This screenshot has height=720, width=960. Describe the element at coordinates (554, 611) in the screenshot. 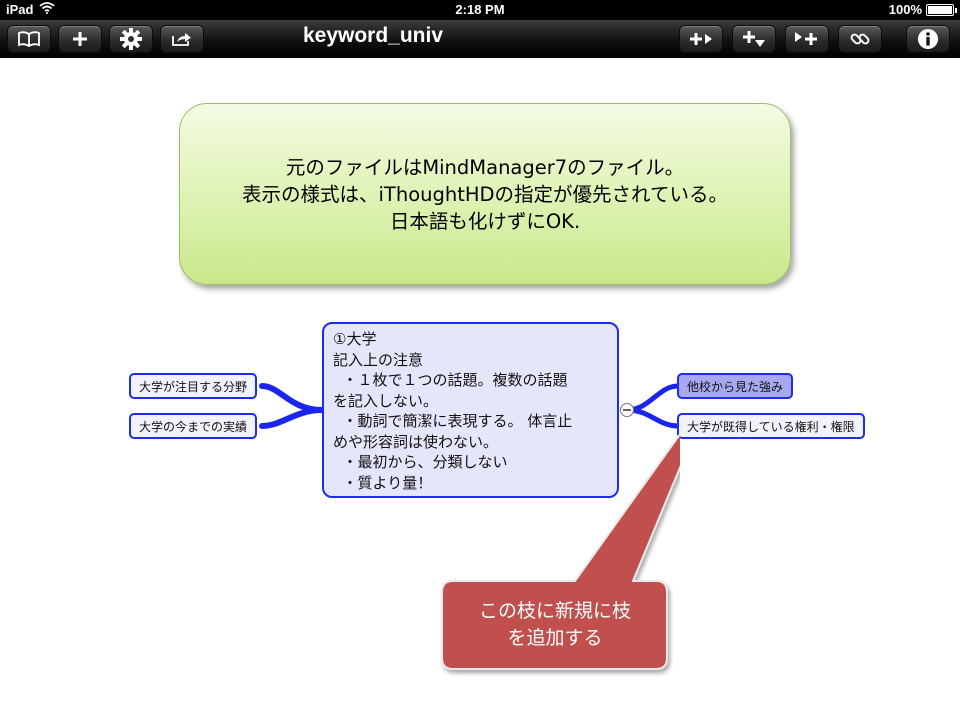

I see `callout-line: この枝に新規に枝` at that location.